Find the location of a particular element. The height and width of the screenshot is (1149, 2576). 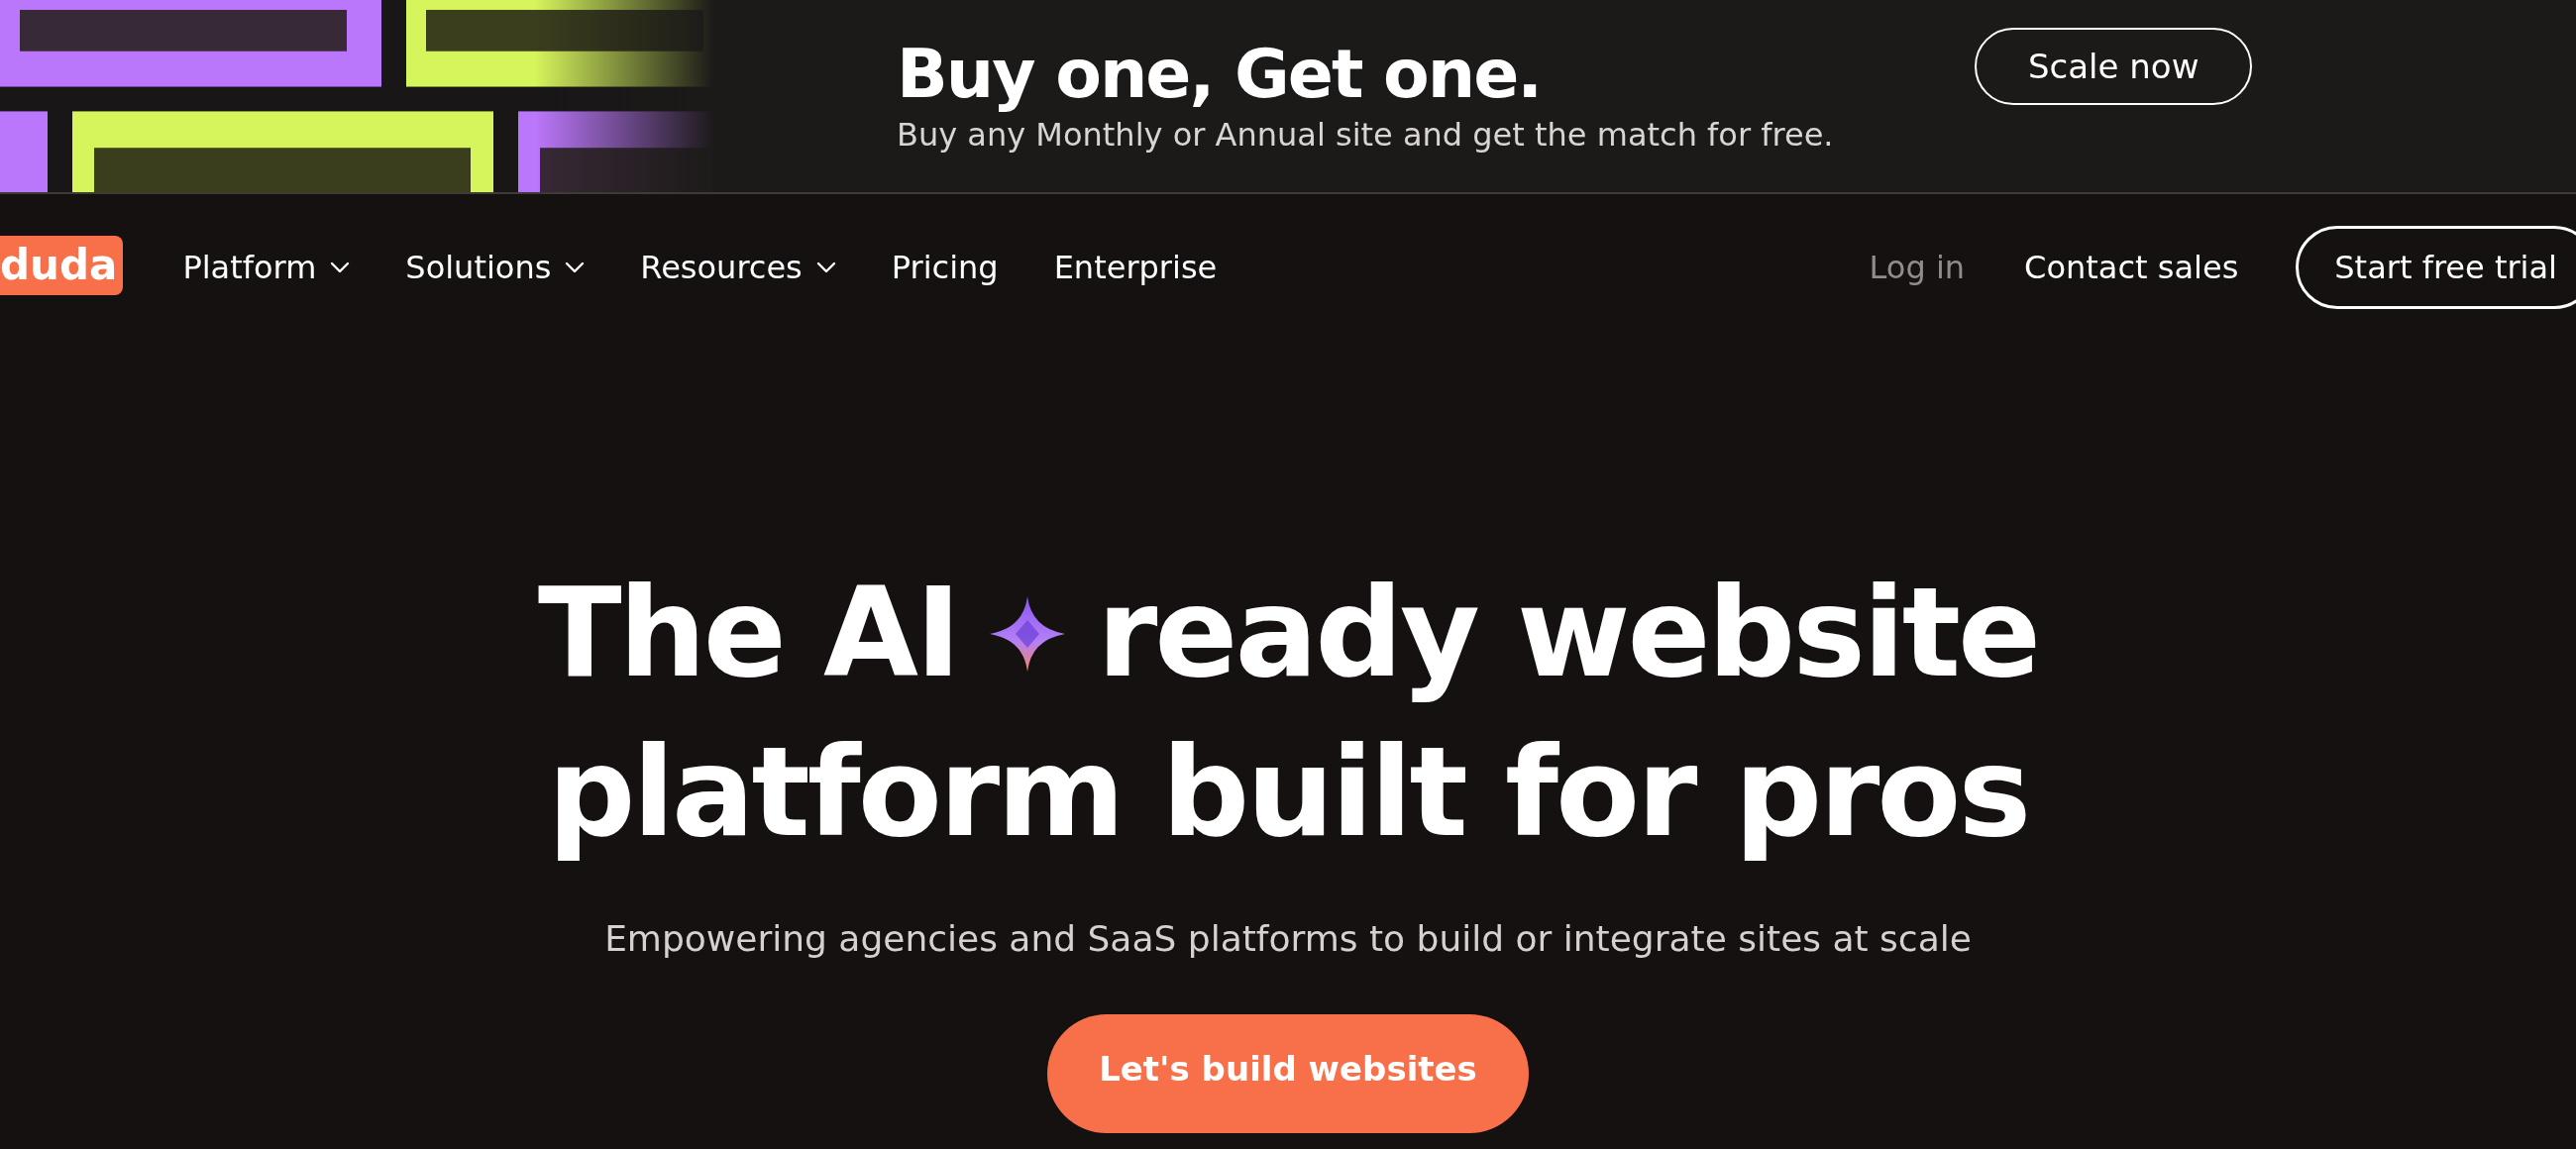

scale-now-button: Scale now is located at coordinates (2114, 67).